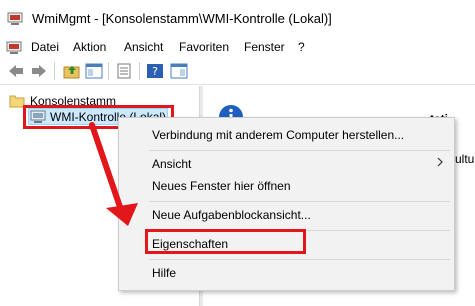 The image size is (475, 306). What do you see at coordinates (124, 71) in the screenshot?
I see `properties-icon` at bounding box center [124, 71].